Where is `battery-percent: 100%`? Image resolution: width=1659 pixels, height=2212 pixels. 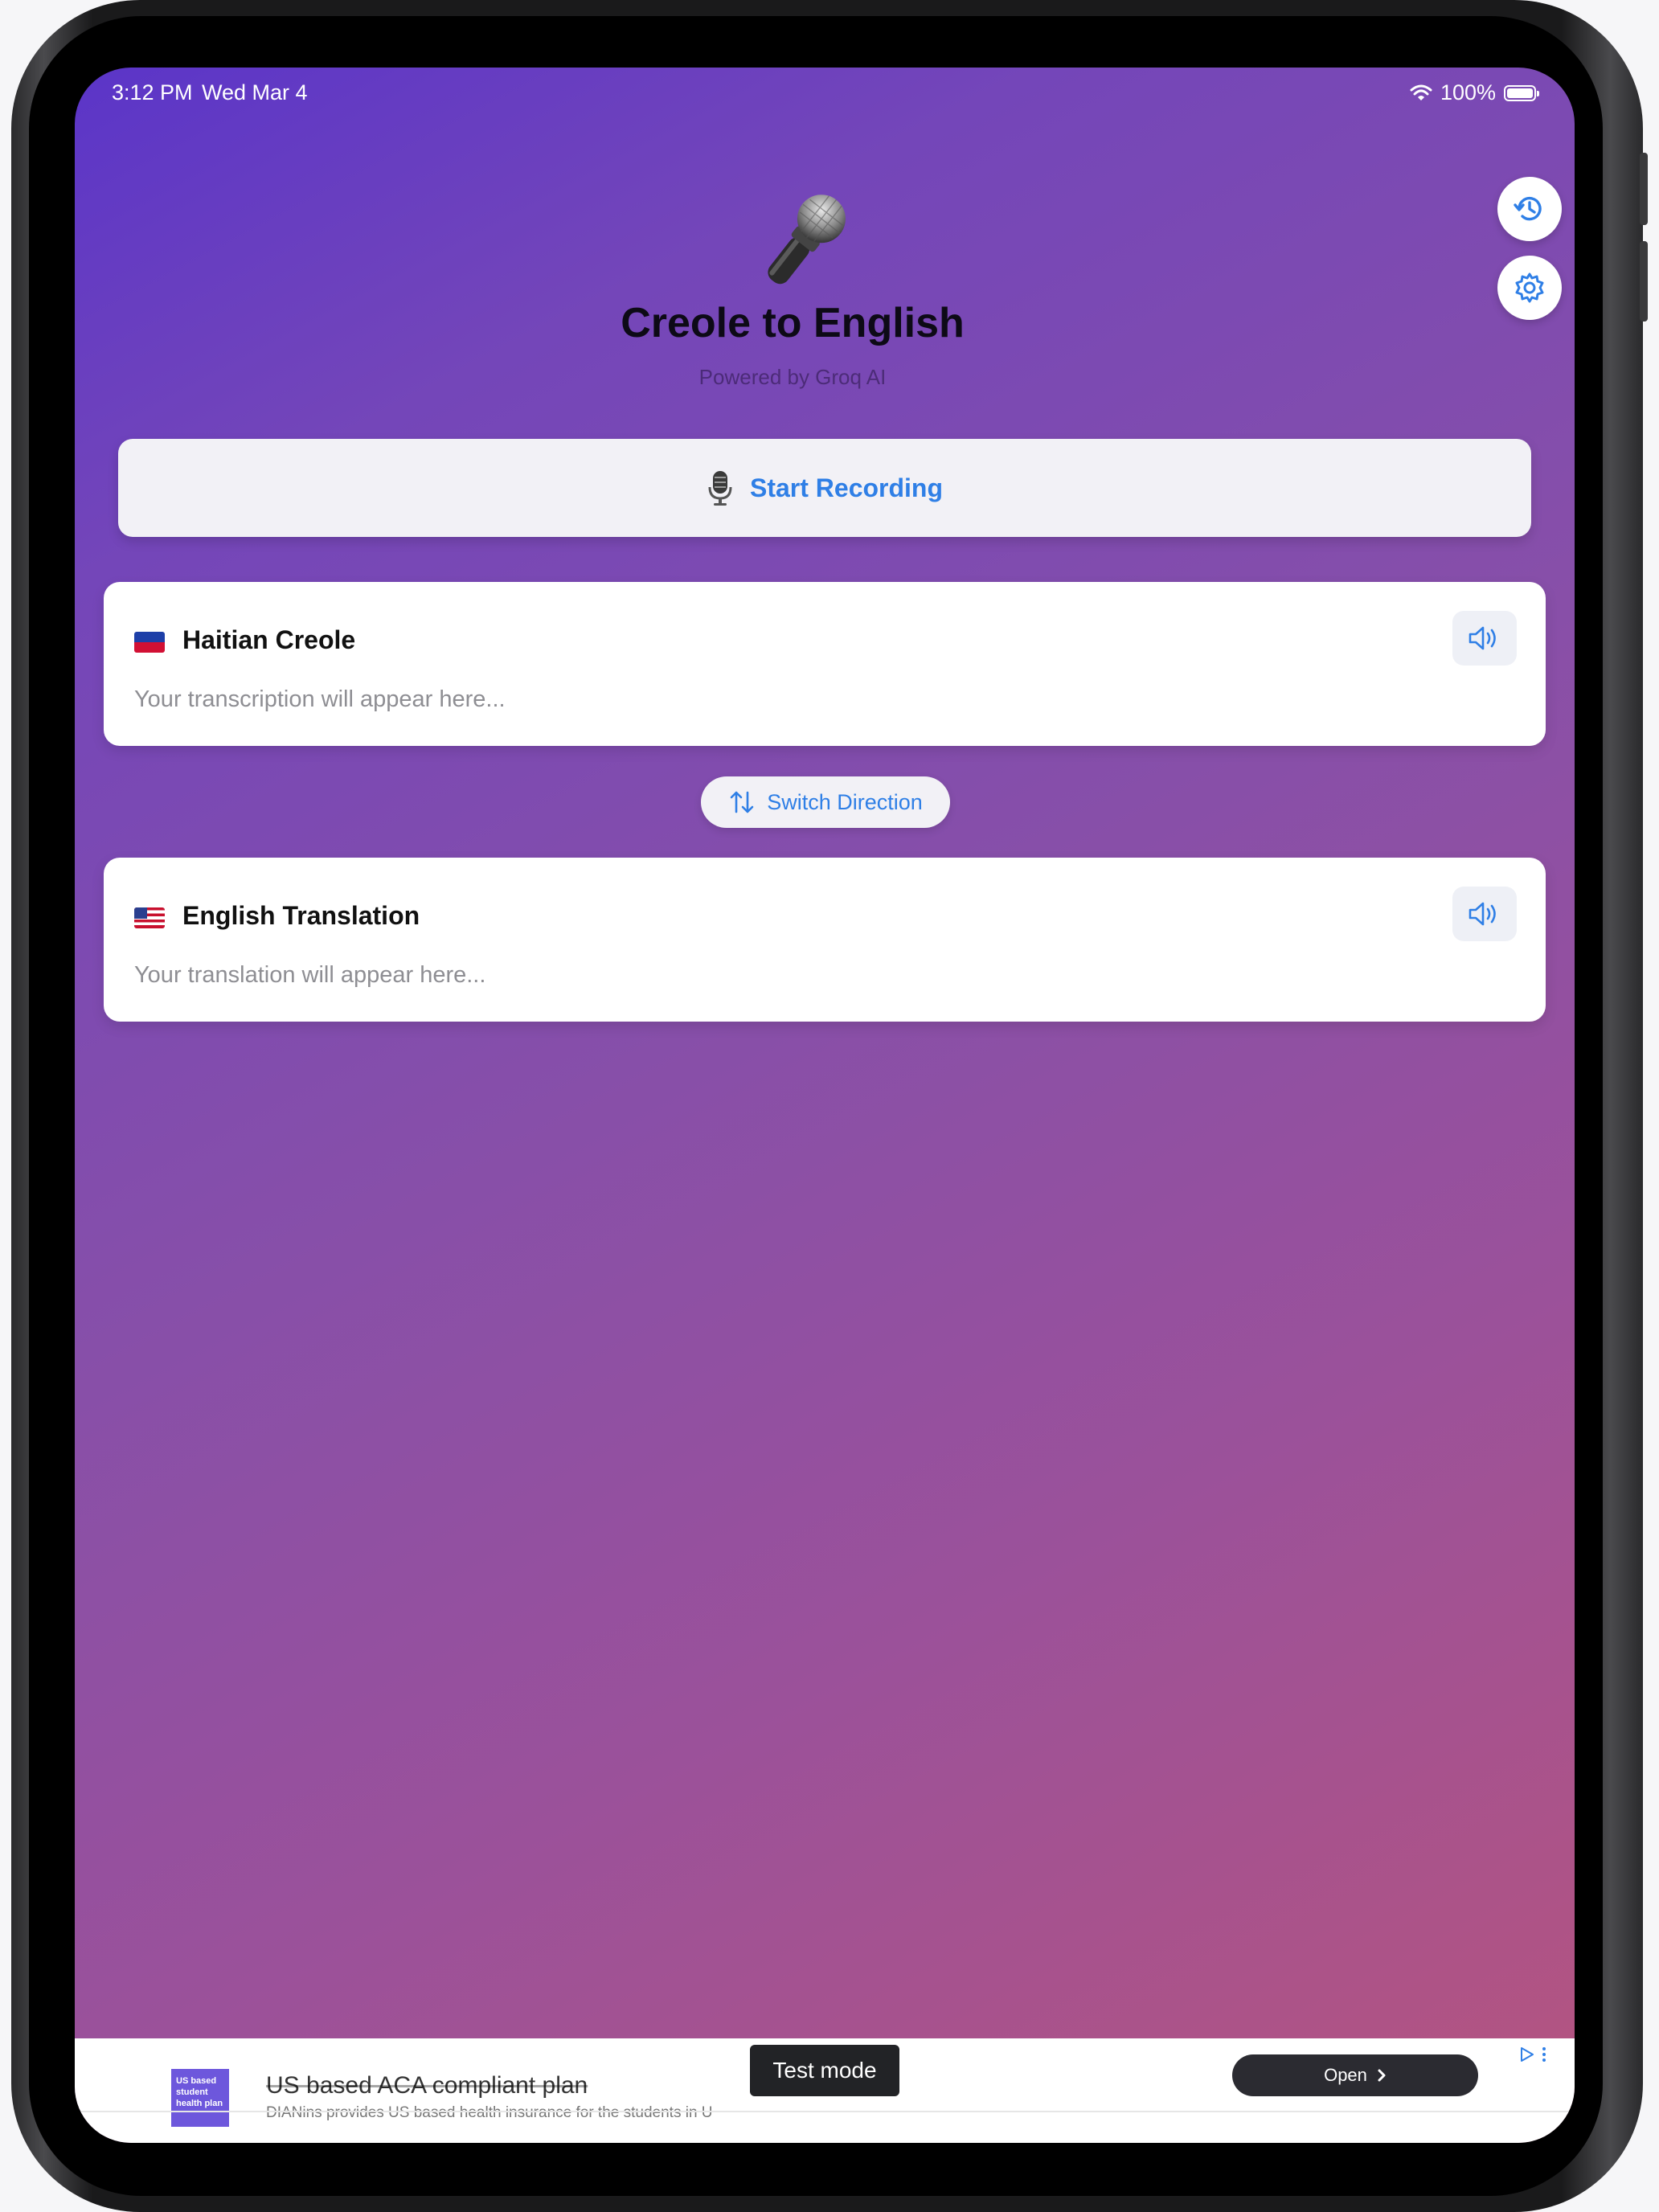
battery-percent: 100% is located at coordinates (1468, 92).